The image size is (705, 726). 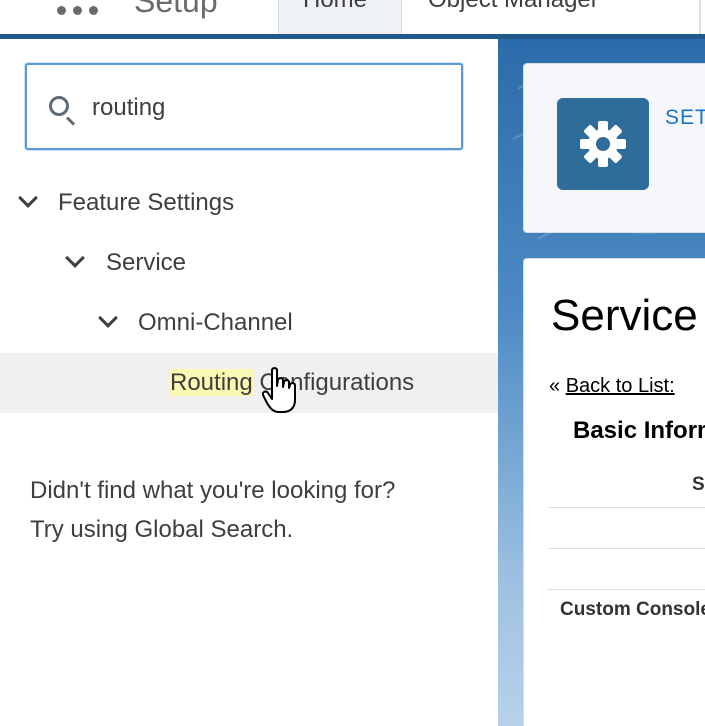 I want to click on field-label-custom-console: Custom Console, so click(x=632, y=609).